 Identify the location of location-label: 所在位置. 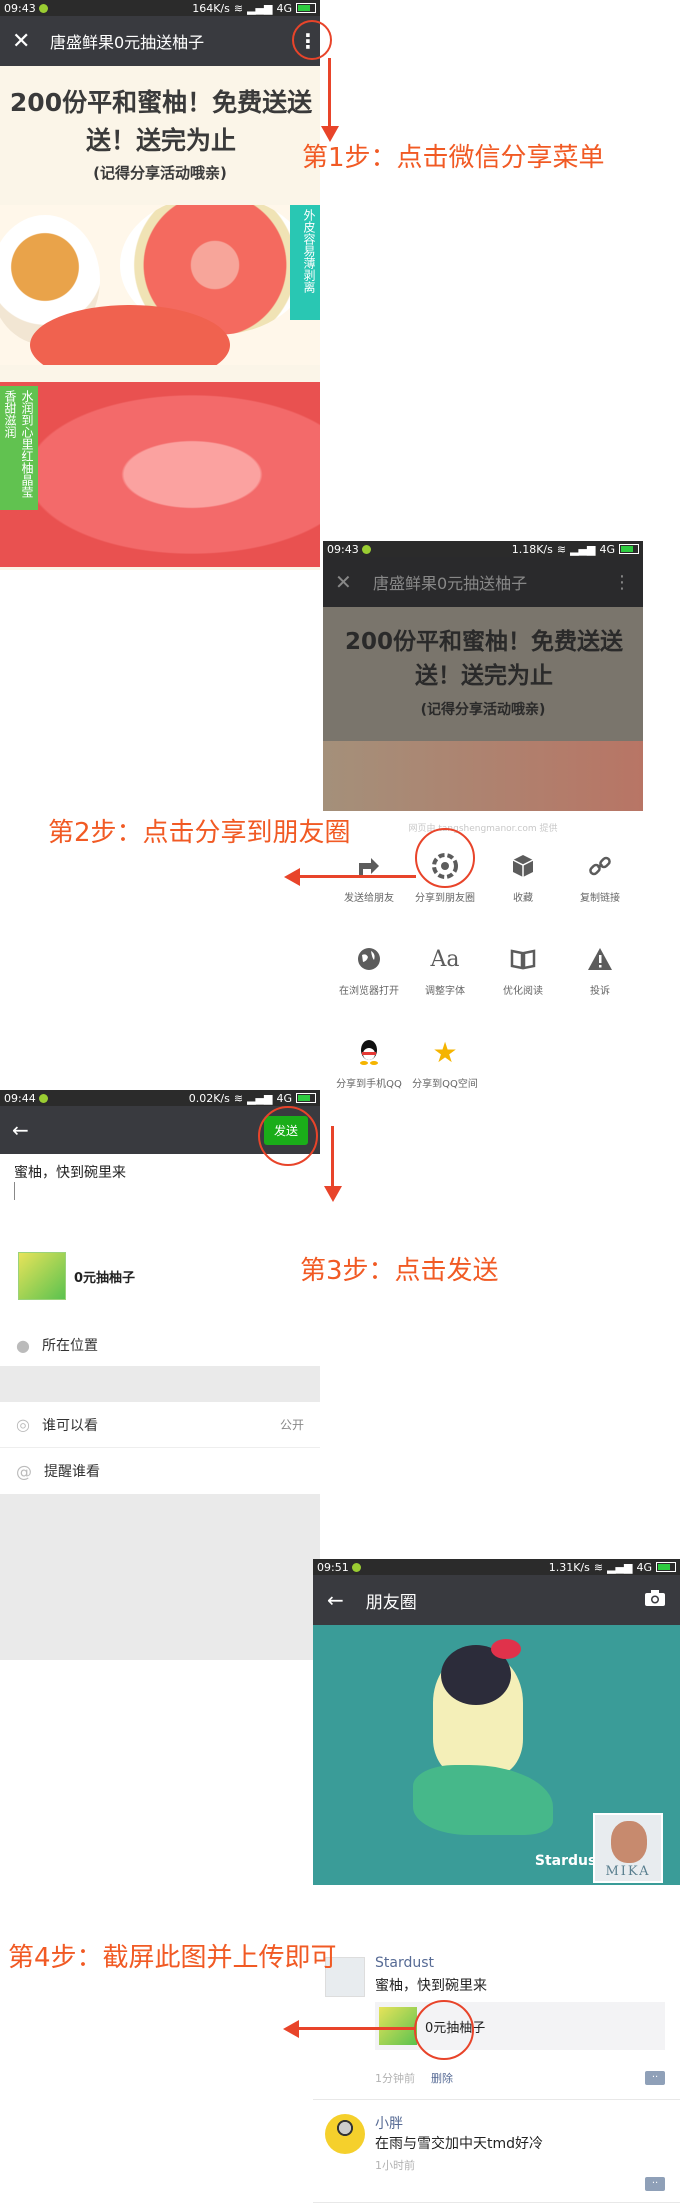
(69, 1346).